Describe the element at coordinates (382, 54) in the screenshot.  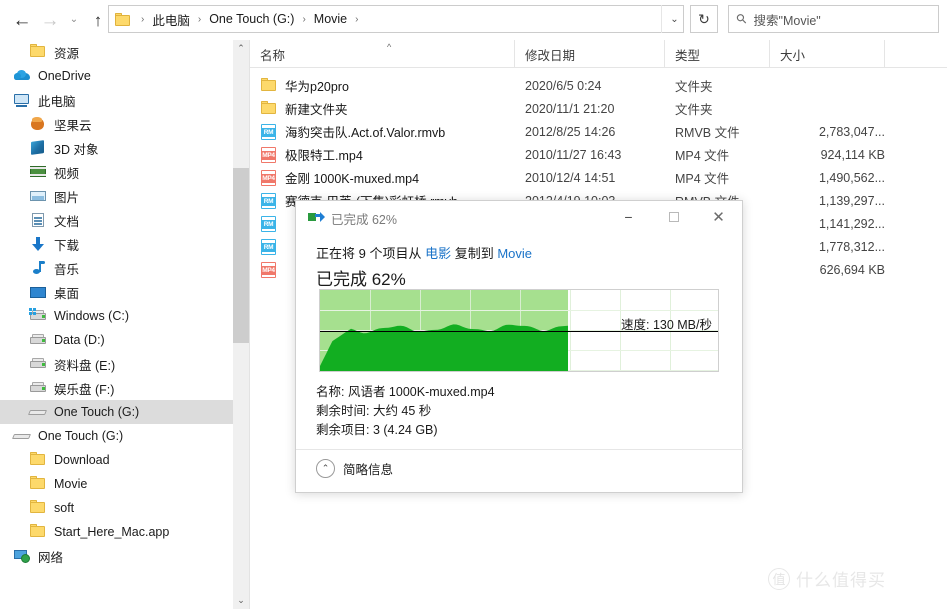
I see `column-header-0: 名称` at that location.